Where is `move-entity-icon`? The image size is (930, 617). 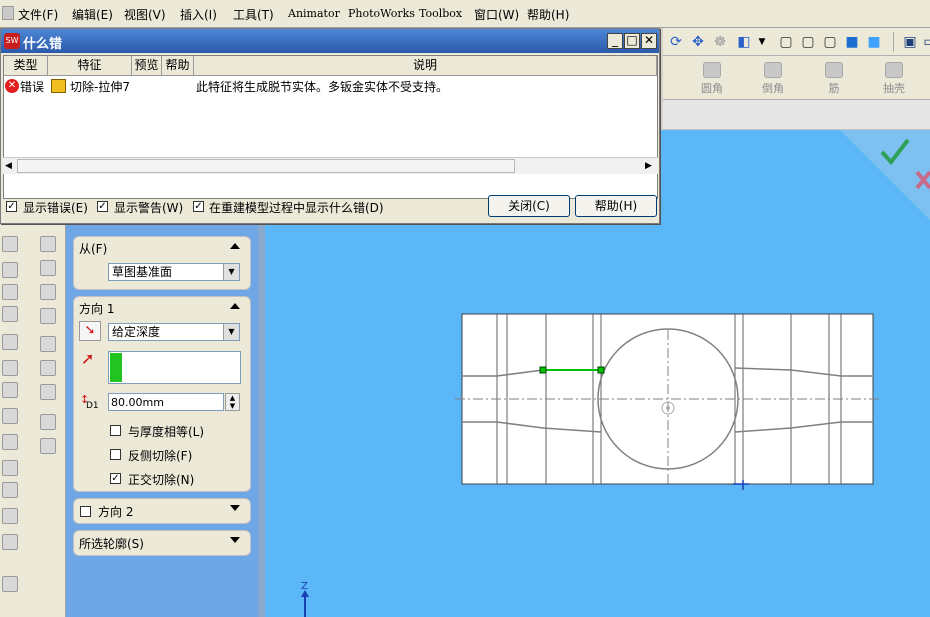 move-entity-icon is located at coordinates (10, 584).